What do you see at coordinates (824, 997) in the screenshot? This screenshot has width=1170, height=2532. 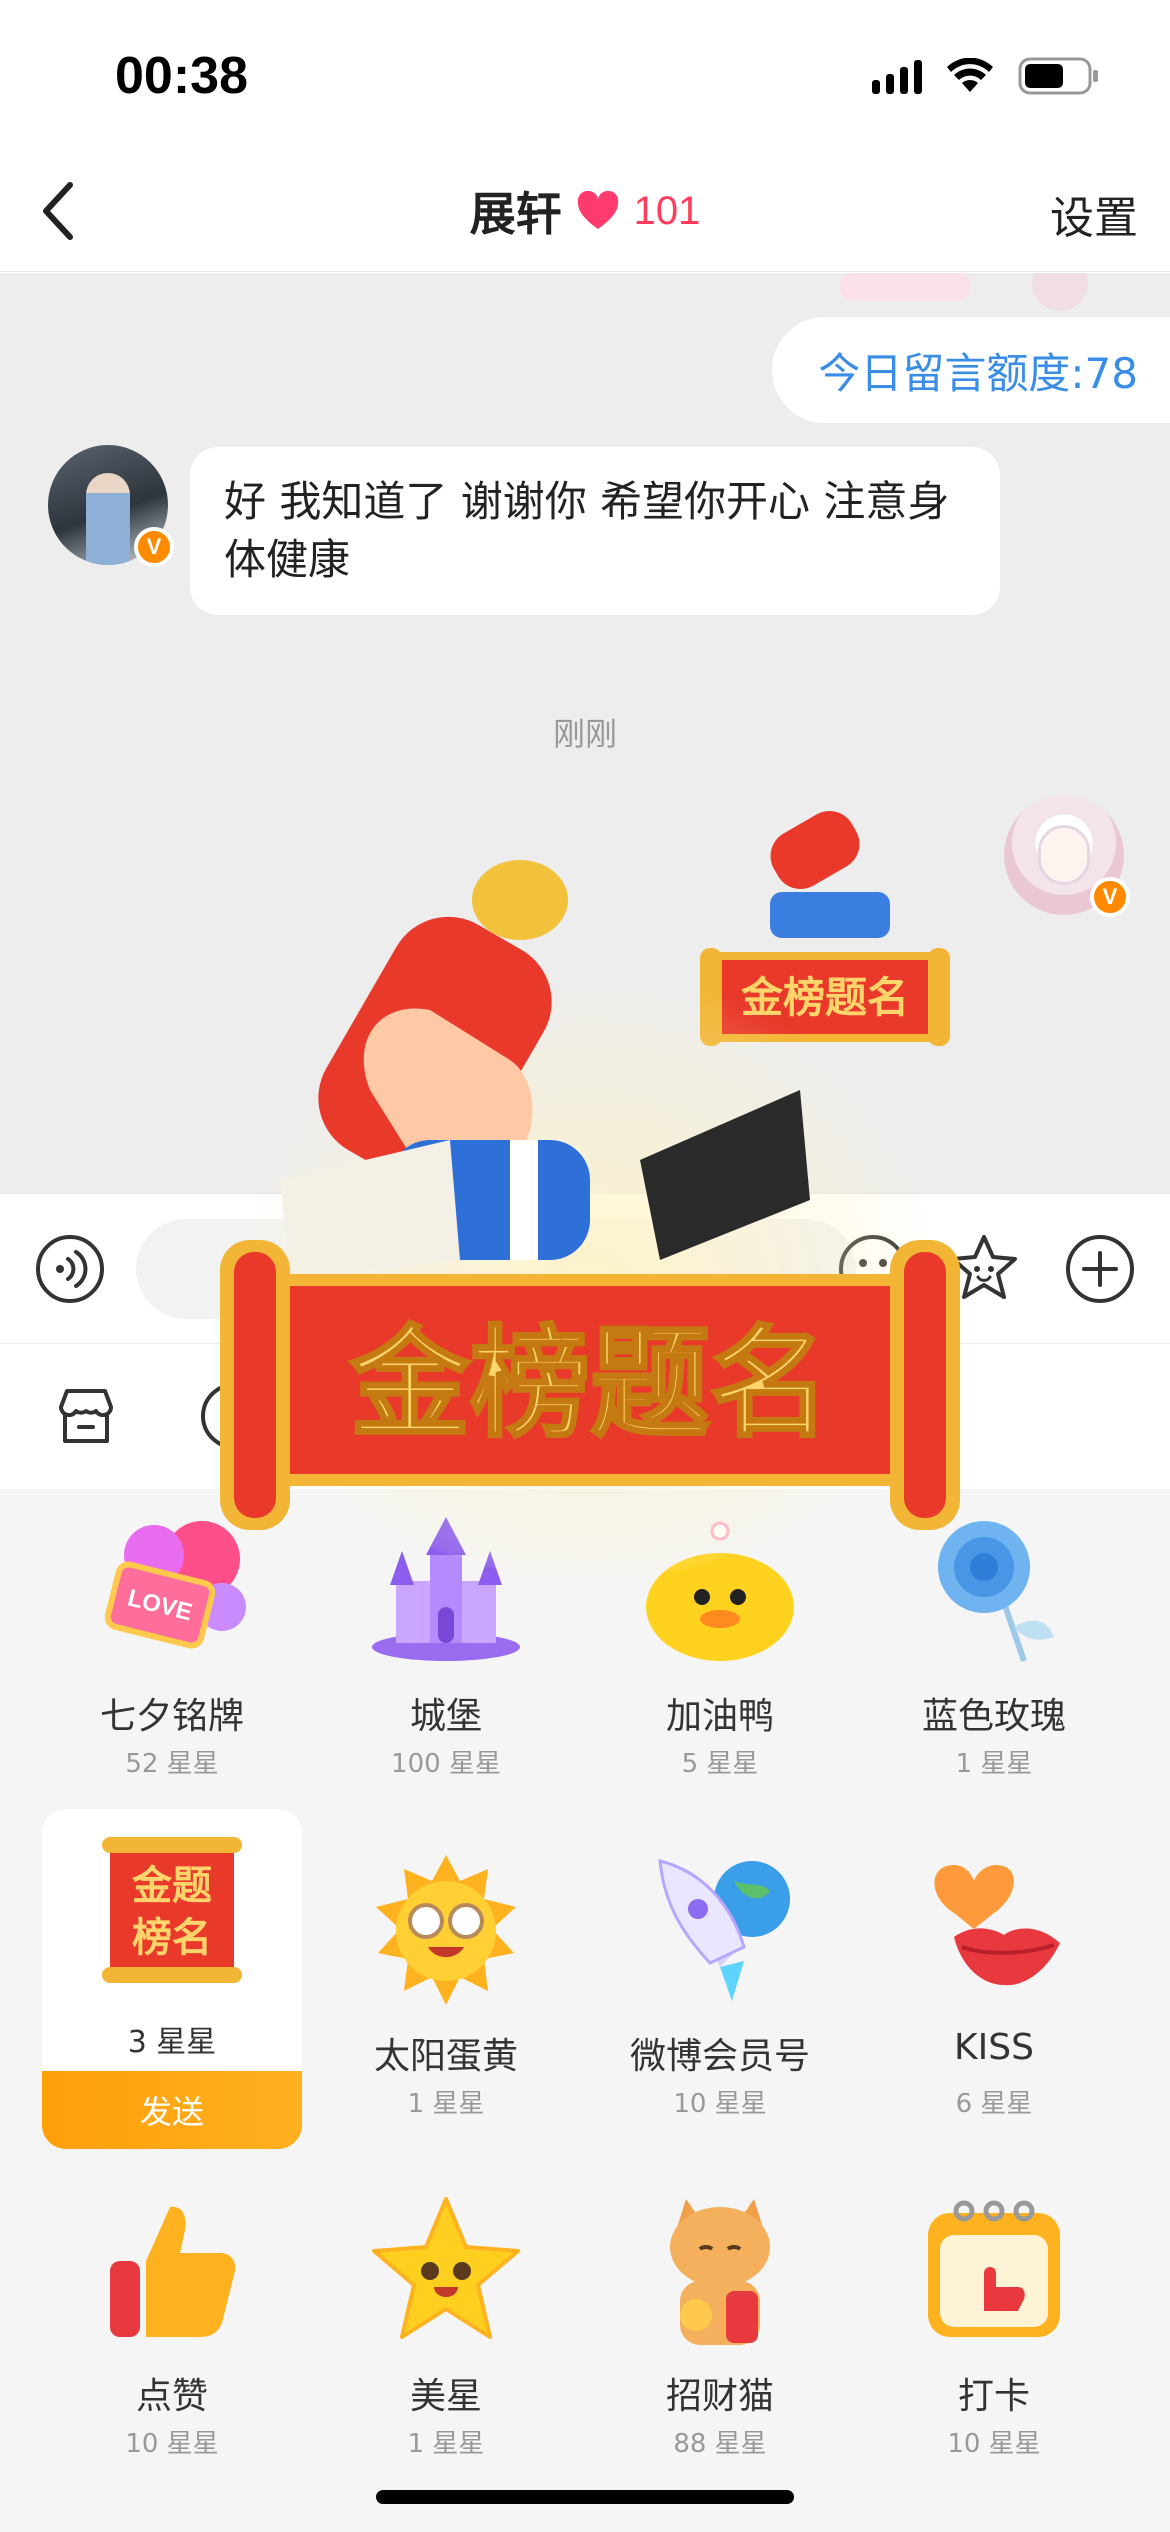 I see `svg-text: 金榜题名` at bounding box center [824, 997].